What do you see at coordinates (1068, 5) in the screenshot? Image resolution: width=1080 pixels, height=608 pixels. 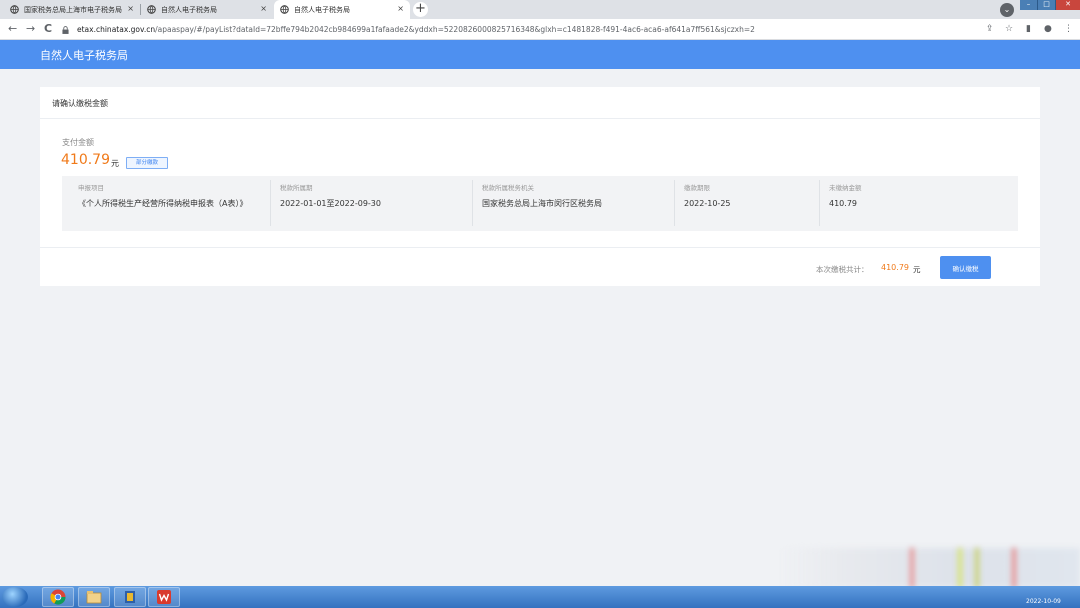 I see `close-window-icon: ✕` at bounding box center [1068, 5].